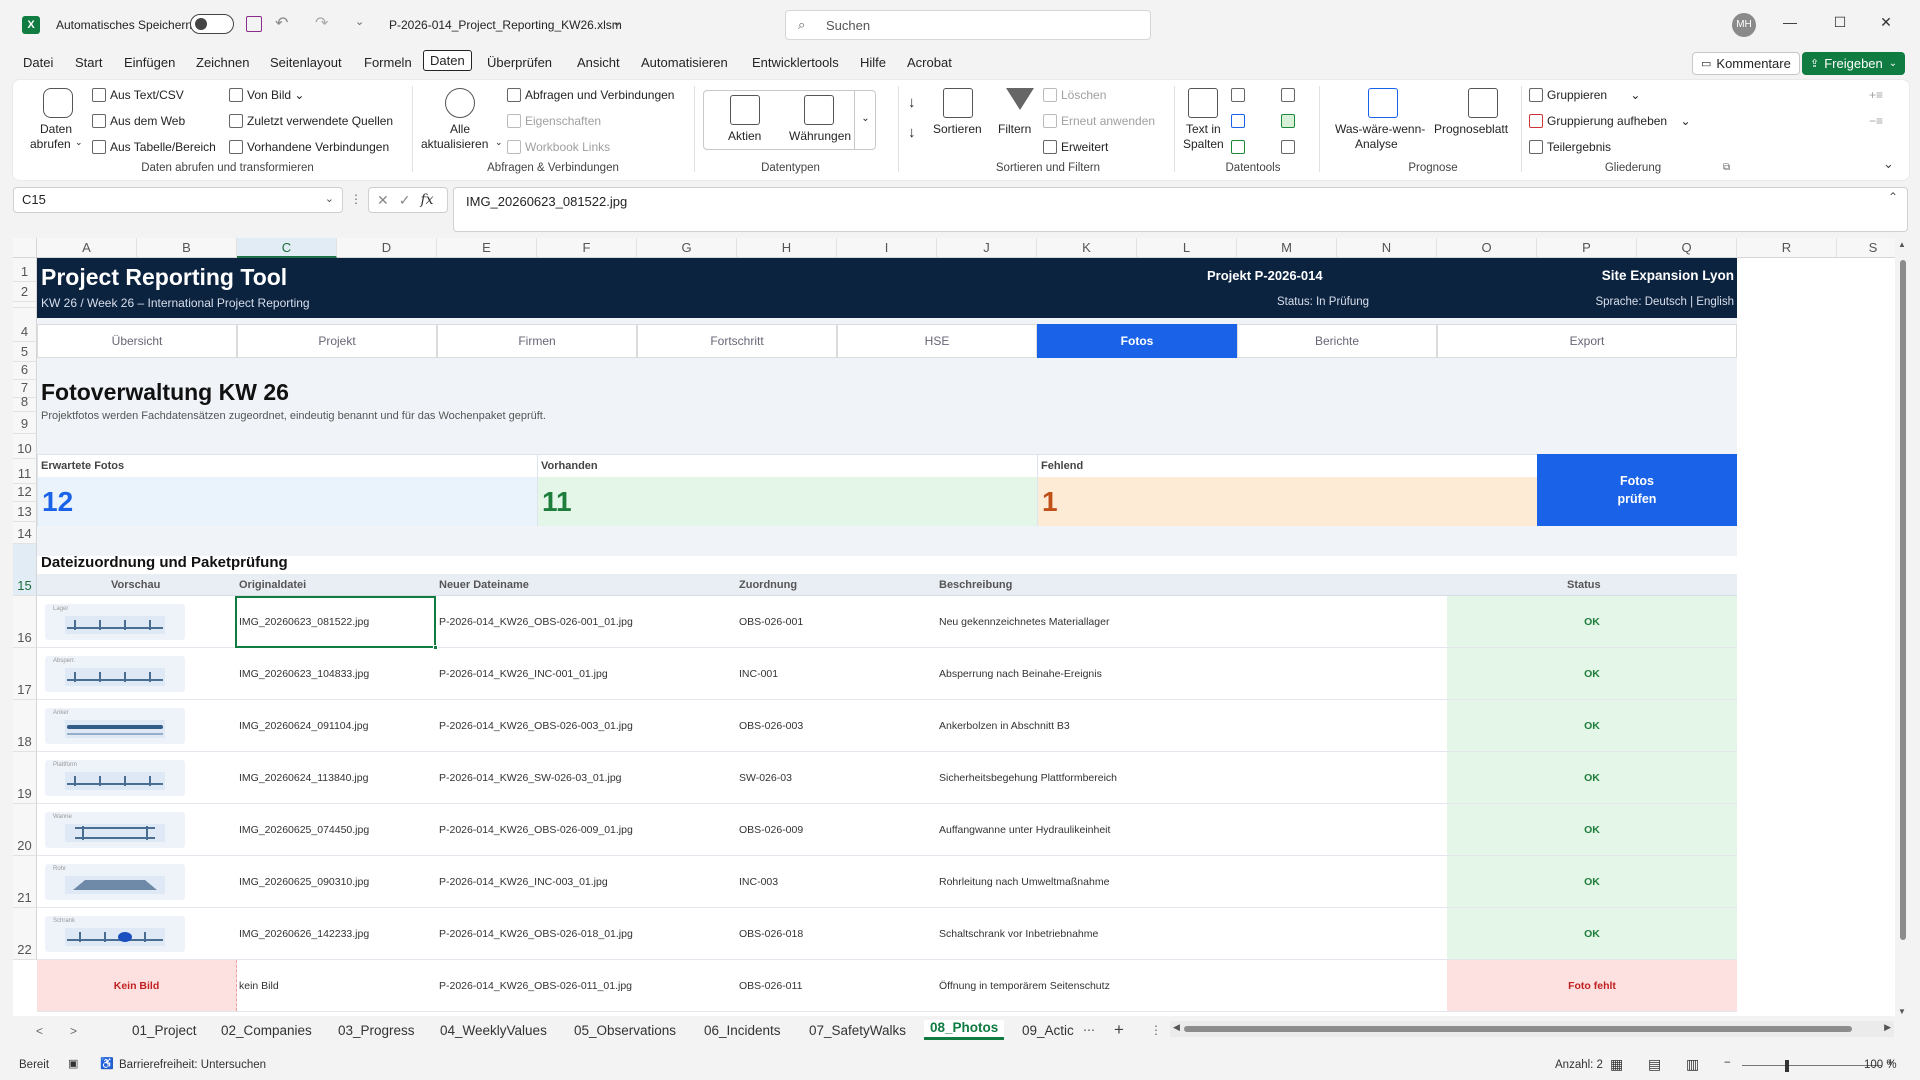 The image size is (1920, 1080). Describe the element at coordinates (178, 200) in the screenshot. I see `name-box: C15 ⌄` at that location.